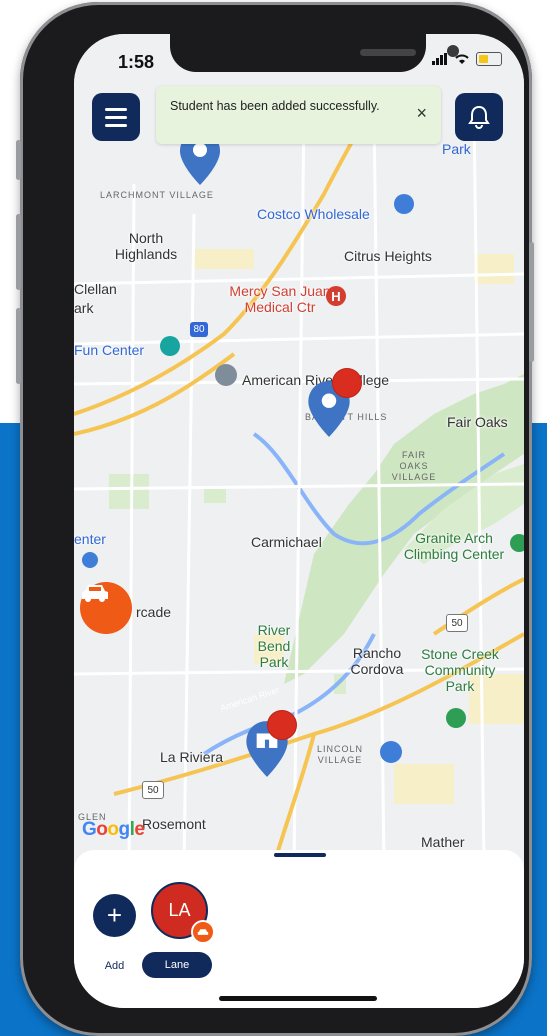  I want to click on alert-dot-school, so click(282, 725).